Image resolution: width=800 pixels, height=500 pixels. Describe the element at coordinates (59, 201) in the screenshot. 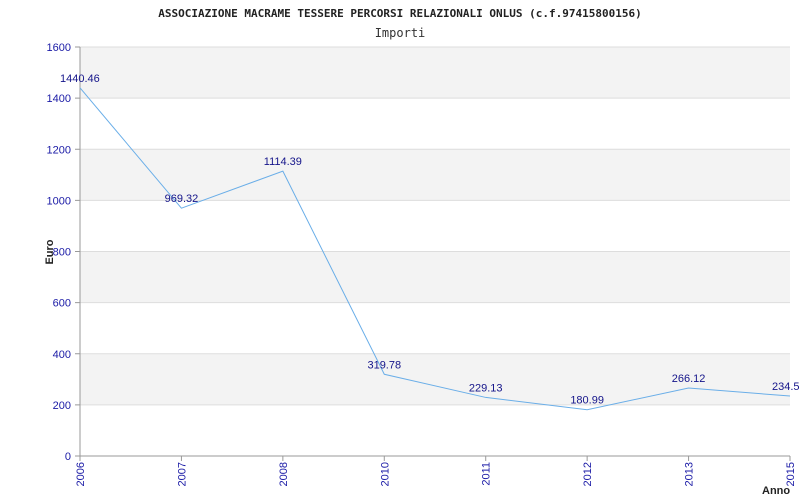

I see `y-tick-label: 1000` at that location.